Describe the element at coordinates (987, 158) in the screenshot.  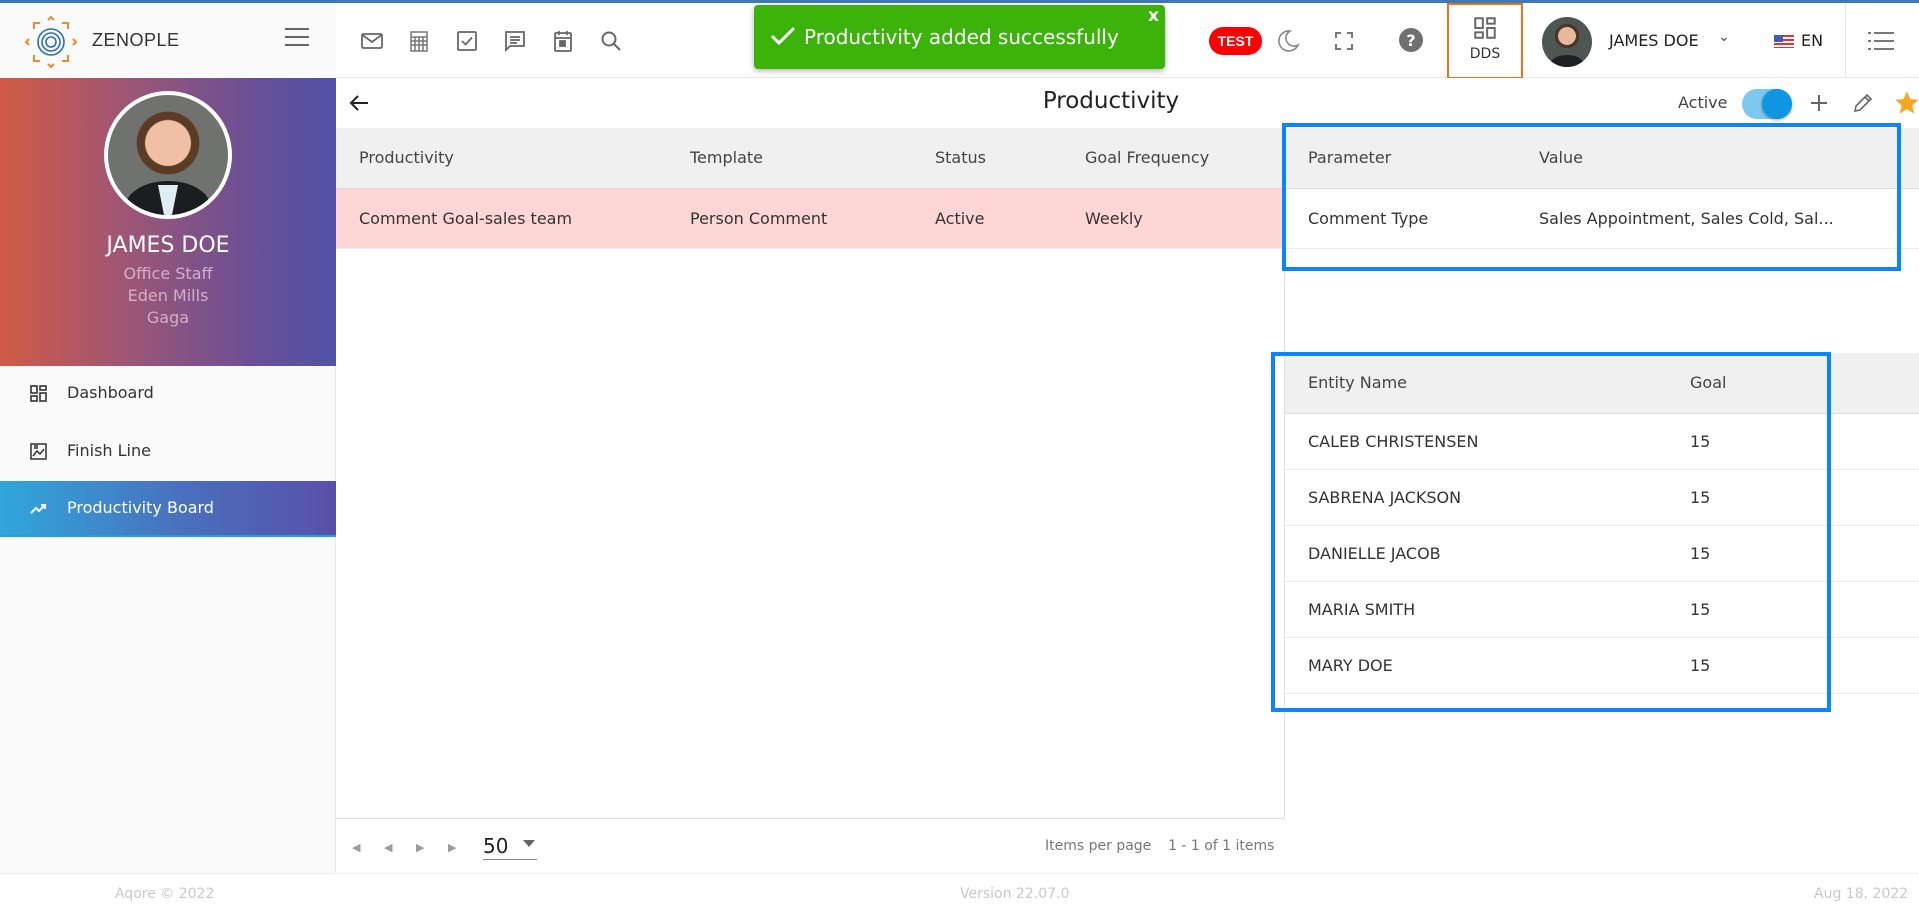
I see `column-header: Status` at that location.